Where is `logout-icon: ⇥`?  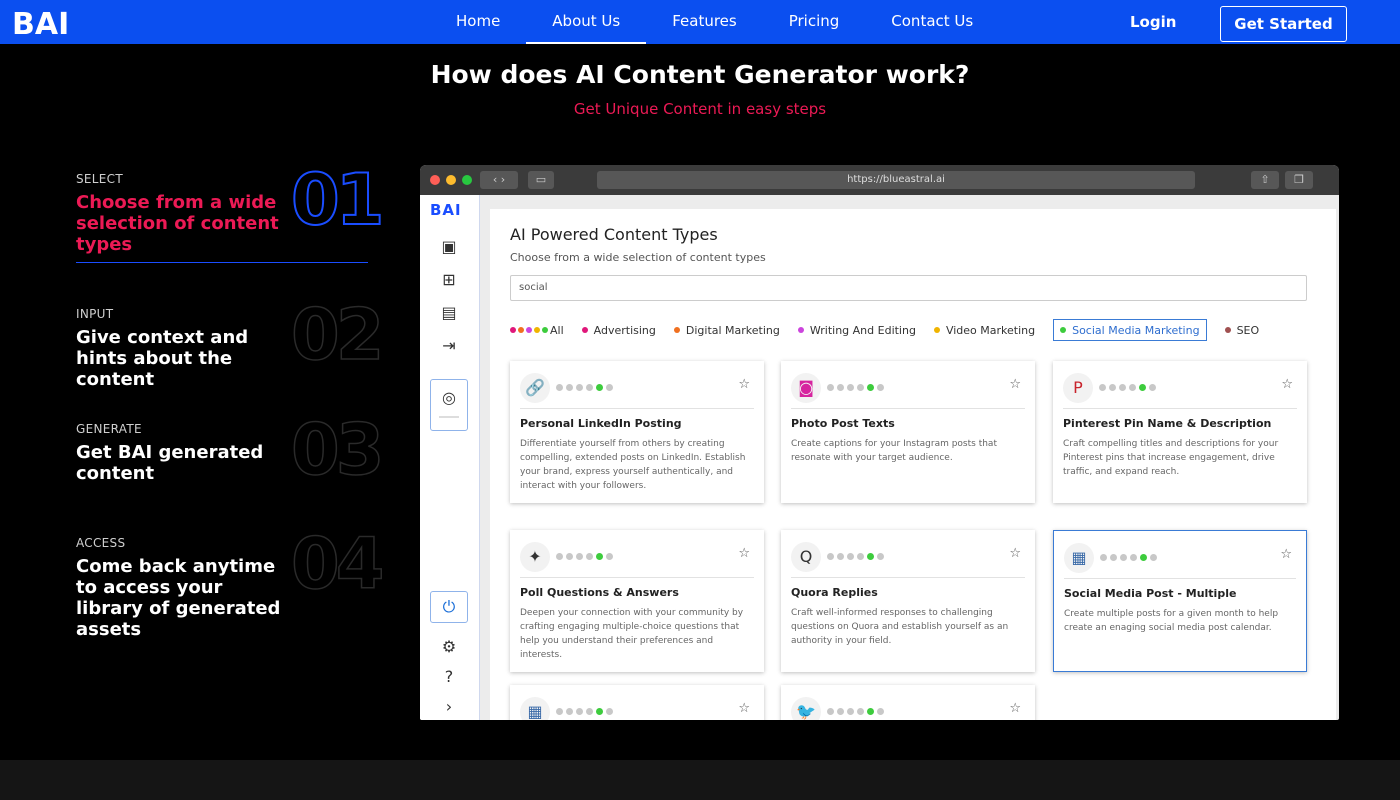 logout-icon: ⇥ is located at coordinates (449, 346).